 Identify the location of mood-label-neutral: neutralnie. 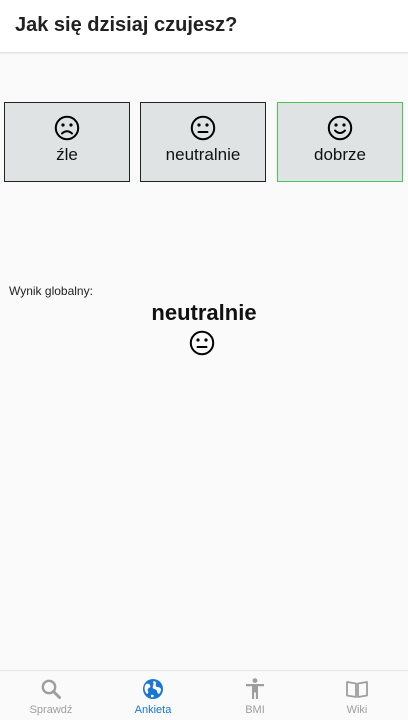
(203, 154).